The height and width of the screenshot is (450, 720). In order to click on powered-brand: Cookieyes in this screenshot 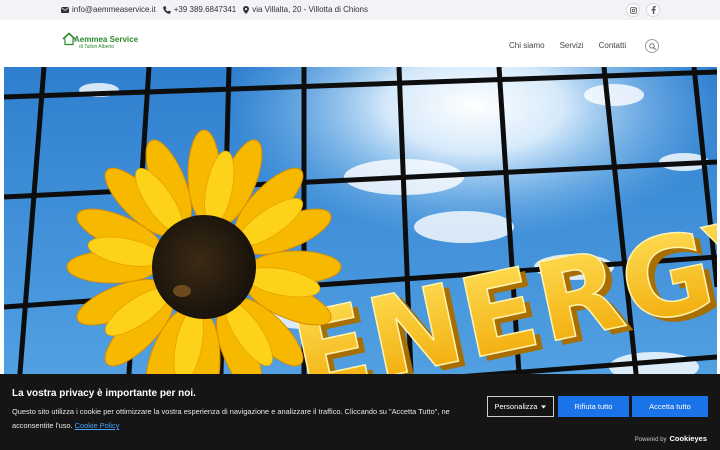, I will do `click(688, 438)`.